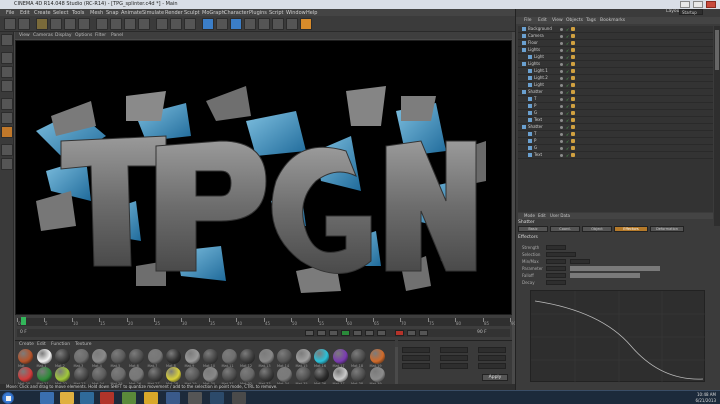 The height and width of the screenshot is (404, 720). I want to click on vp-menu-filter: Filter, so click(100, 35).